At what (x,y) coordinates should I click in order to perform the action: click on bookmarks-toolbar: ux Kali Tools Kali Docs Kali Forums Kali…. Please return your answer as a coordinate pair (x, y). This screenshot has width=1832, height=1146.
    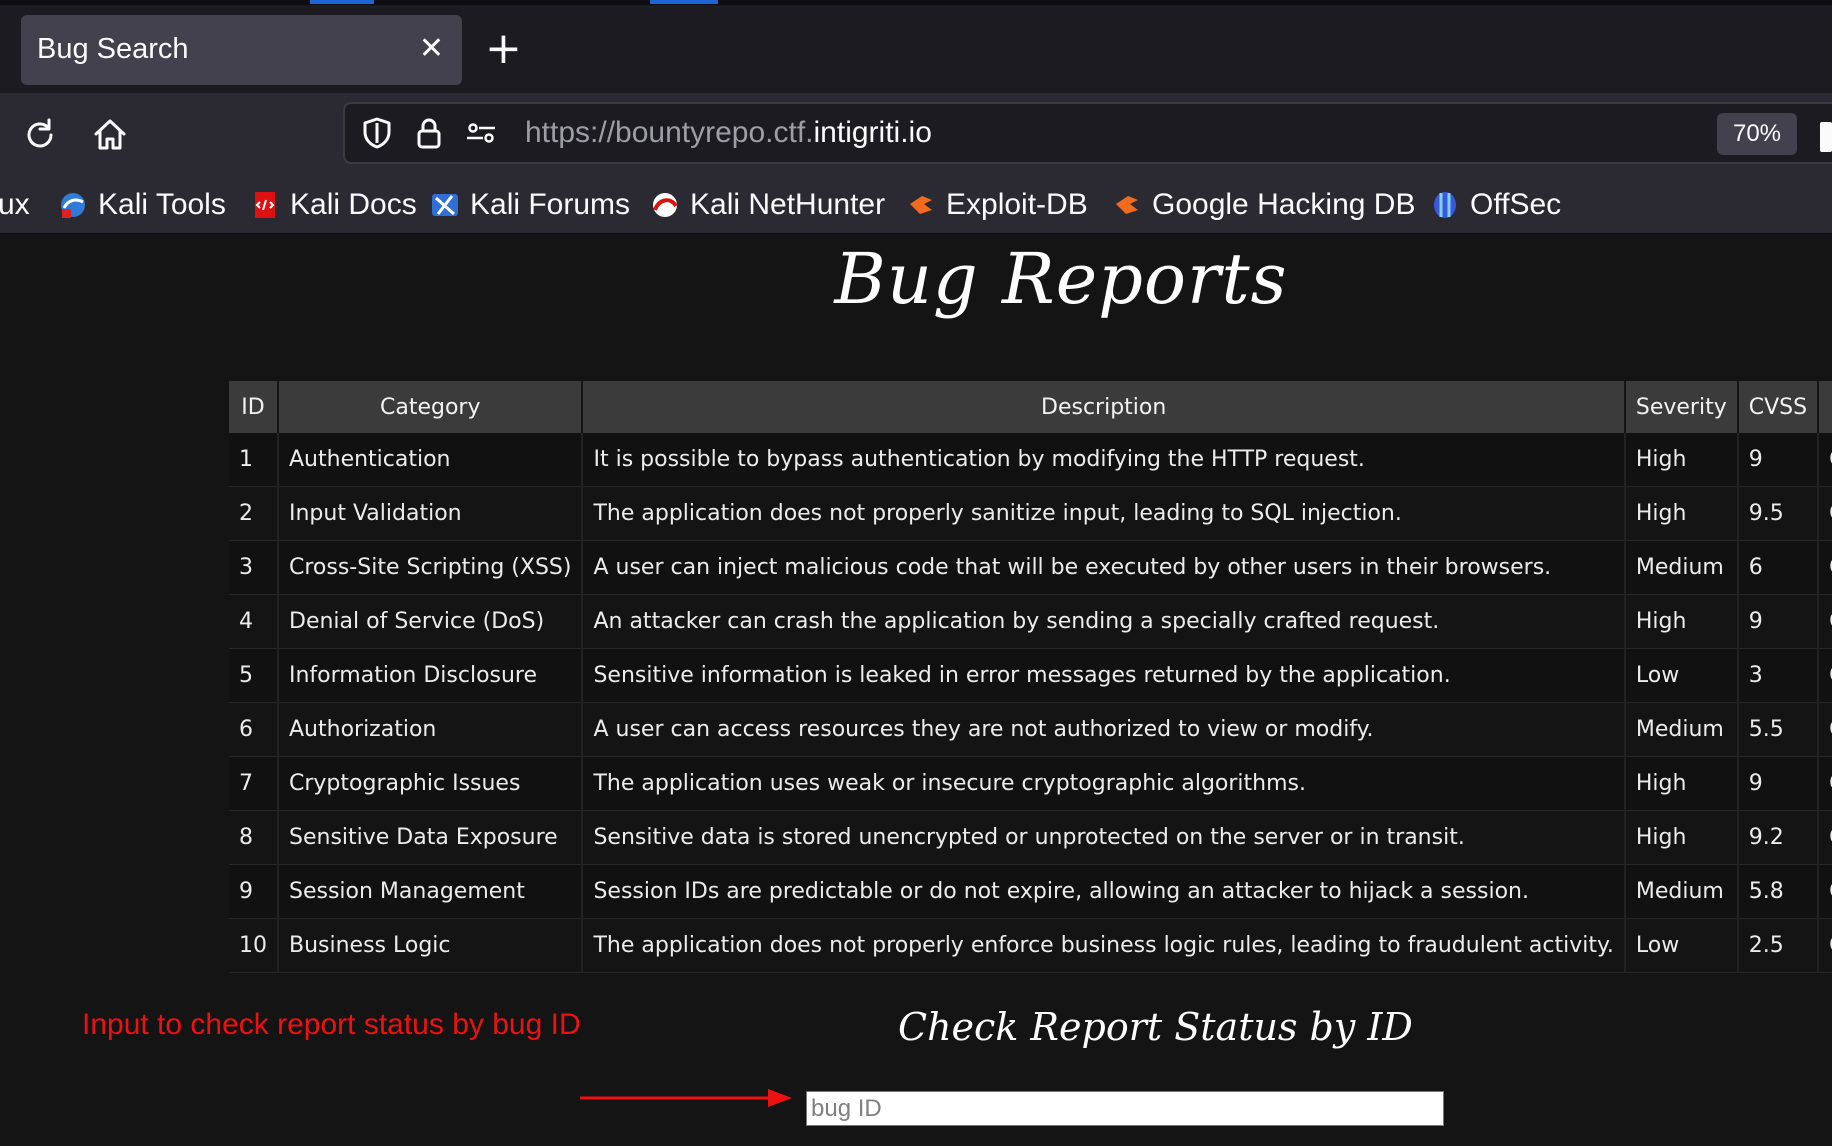
    Looking at the image, I should click on (916, 205).